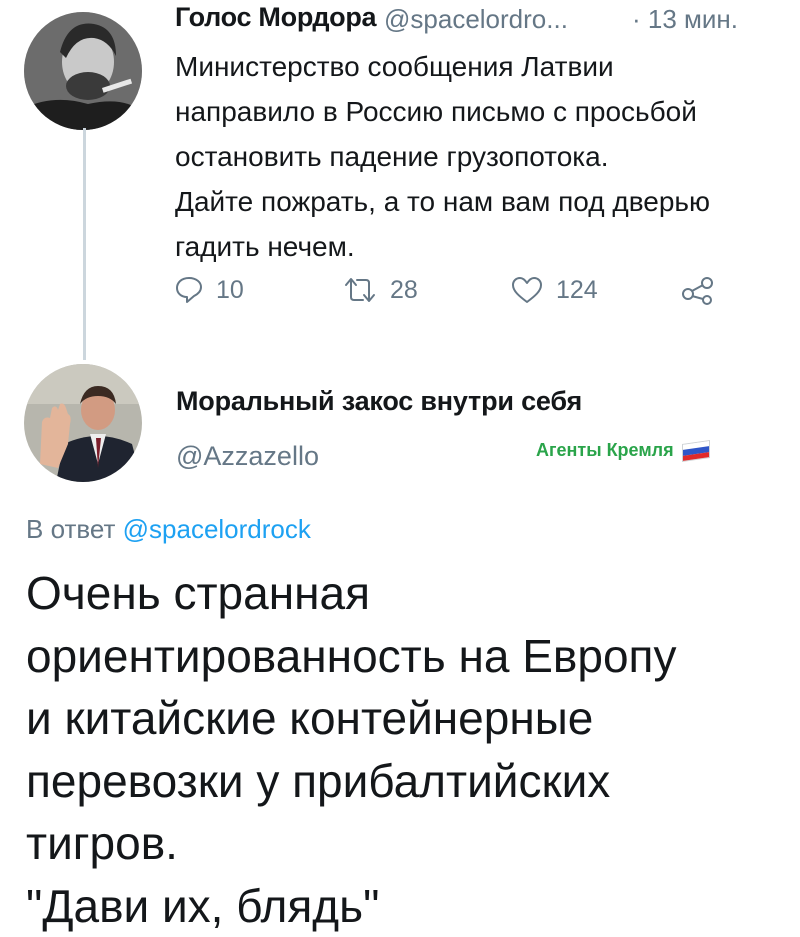 The height and width of the screenshot is (937, 800). I want to click on badge-label: Агенты Кремля, so click(605, 450).